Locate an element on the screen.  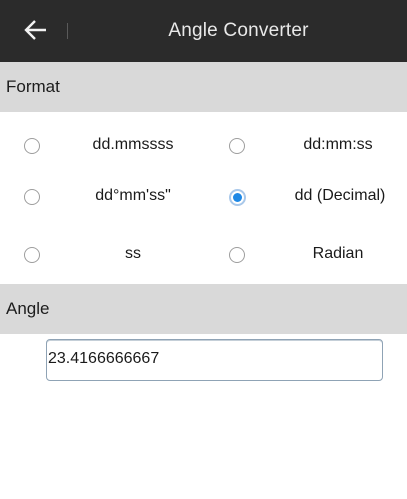
format-option-label: ss is located at coordinates (133, 253).